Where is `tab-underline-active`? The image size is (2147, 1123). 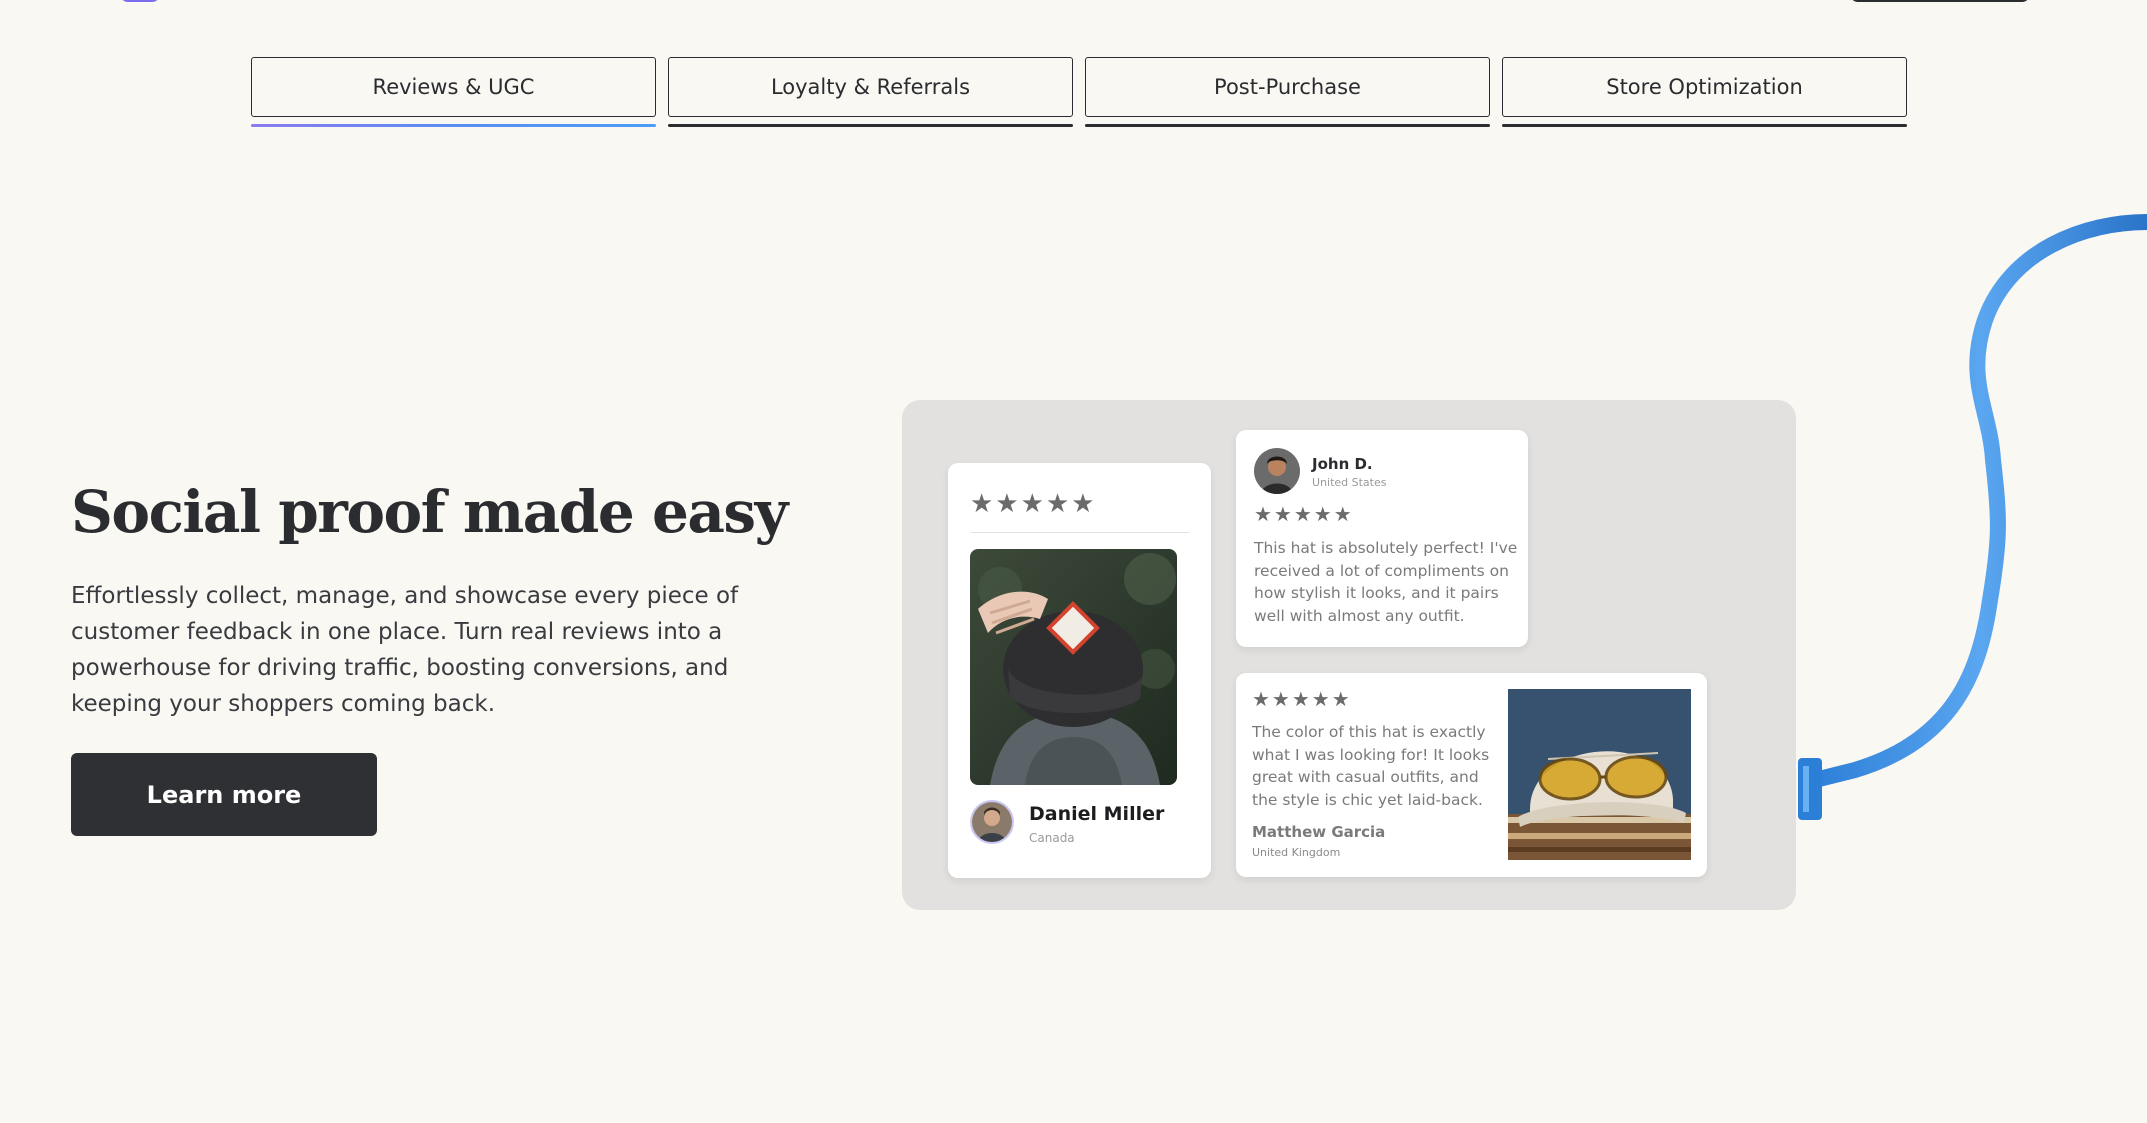 tab-underline-active is located at coordinates (453, 125).